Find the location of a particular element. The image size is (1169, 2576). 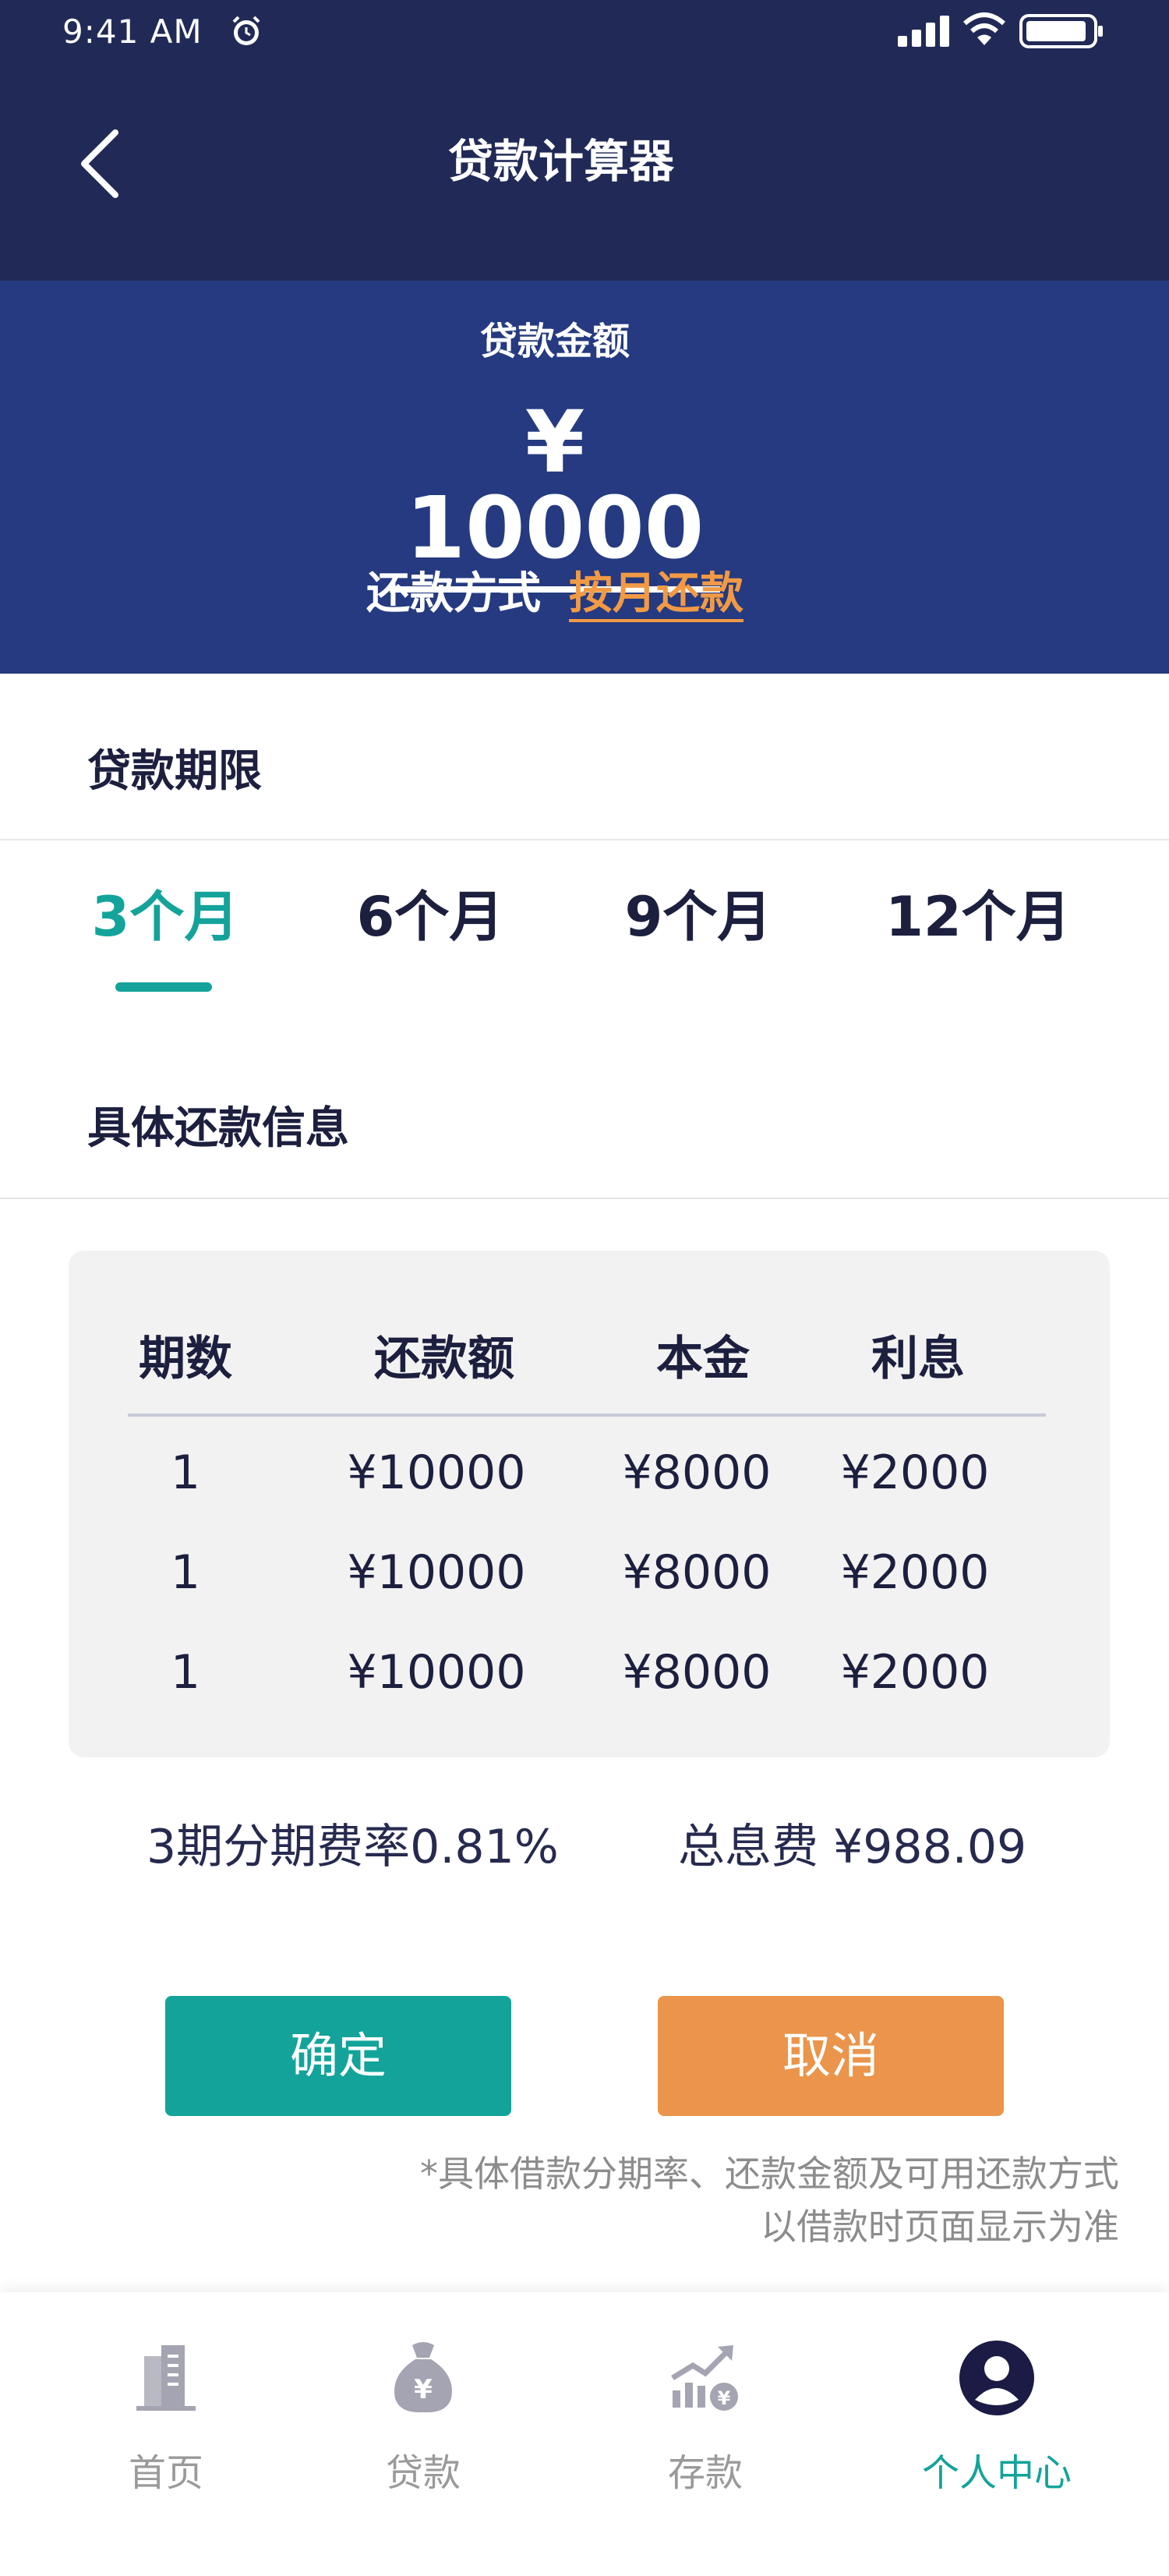

building-icon is located at coordinates (166, 2378).